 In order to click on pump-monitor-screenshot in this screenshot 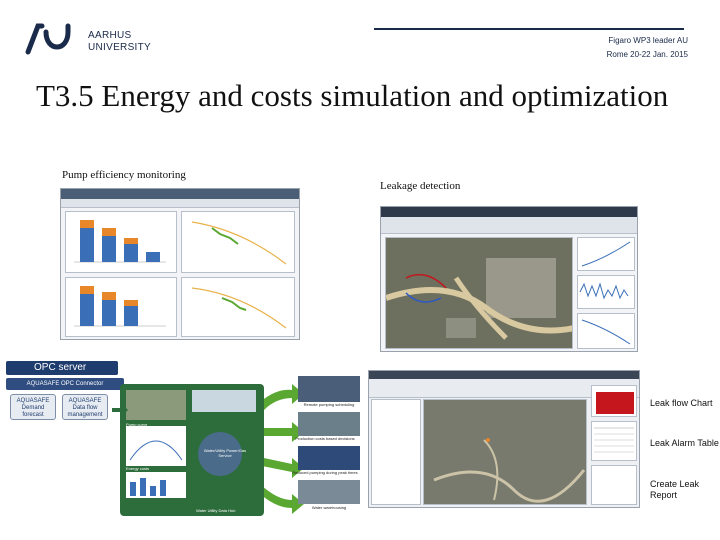, I will do `click(180, 264)`.